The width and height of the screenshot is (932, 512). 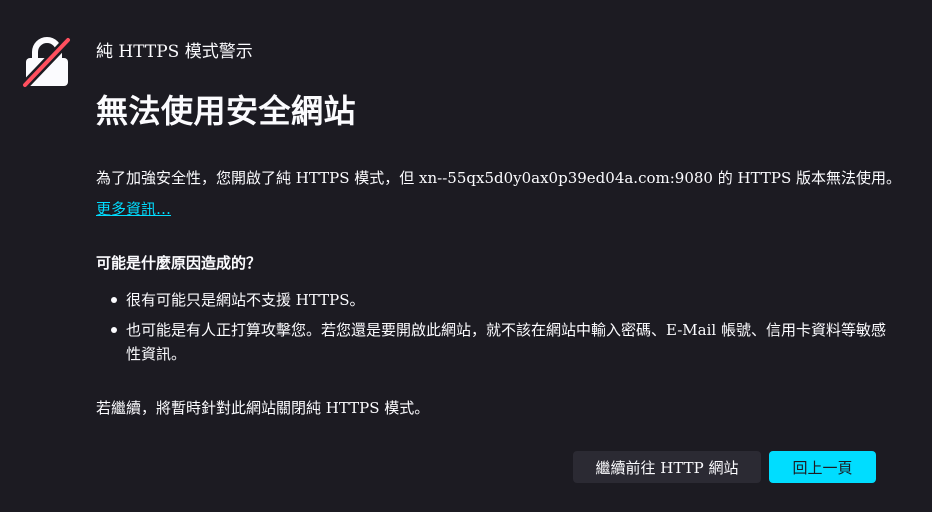 What do you see at coordinates (179, 263) in the screenshot?
I see `section-heading: 可能是什麼原因造成的？` at bounding box center [179, 263].